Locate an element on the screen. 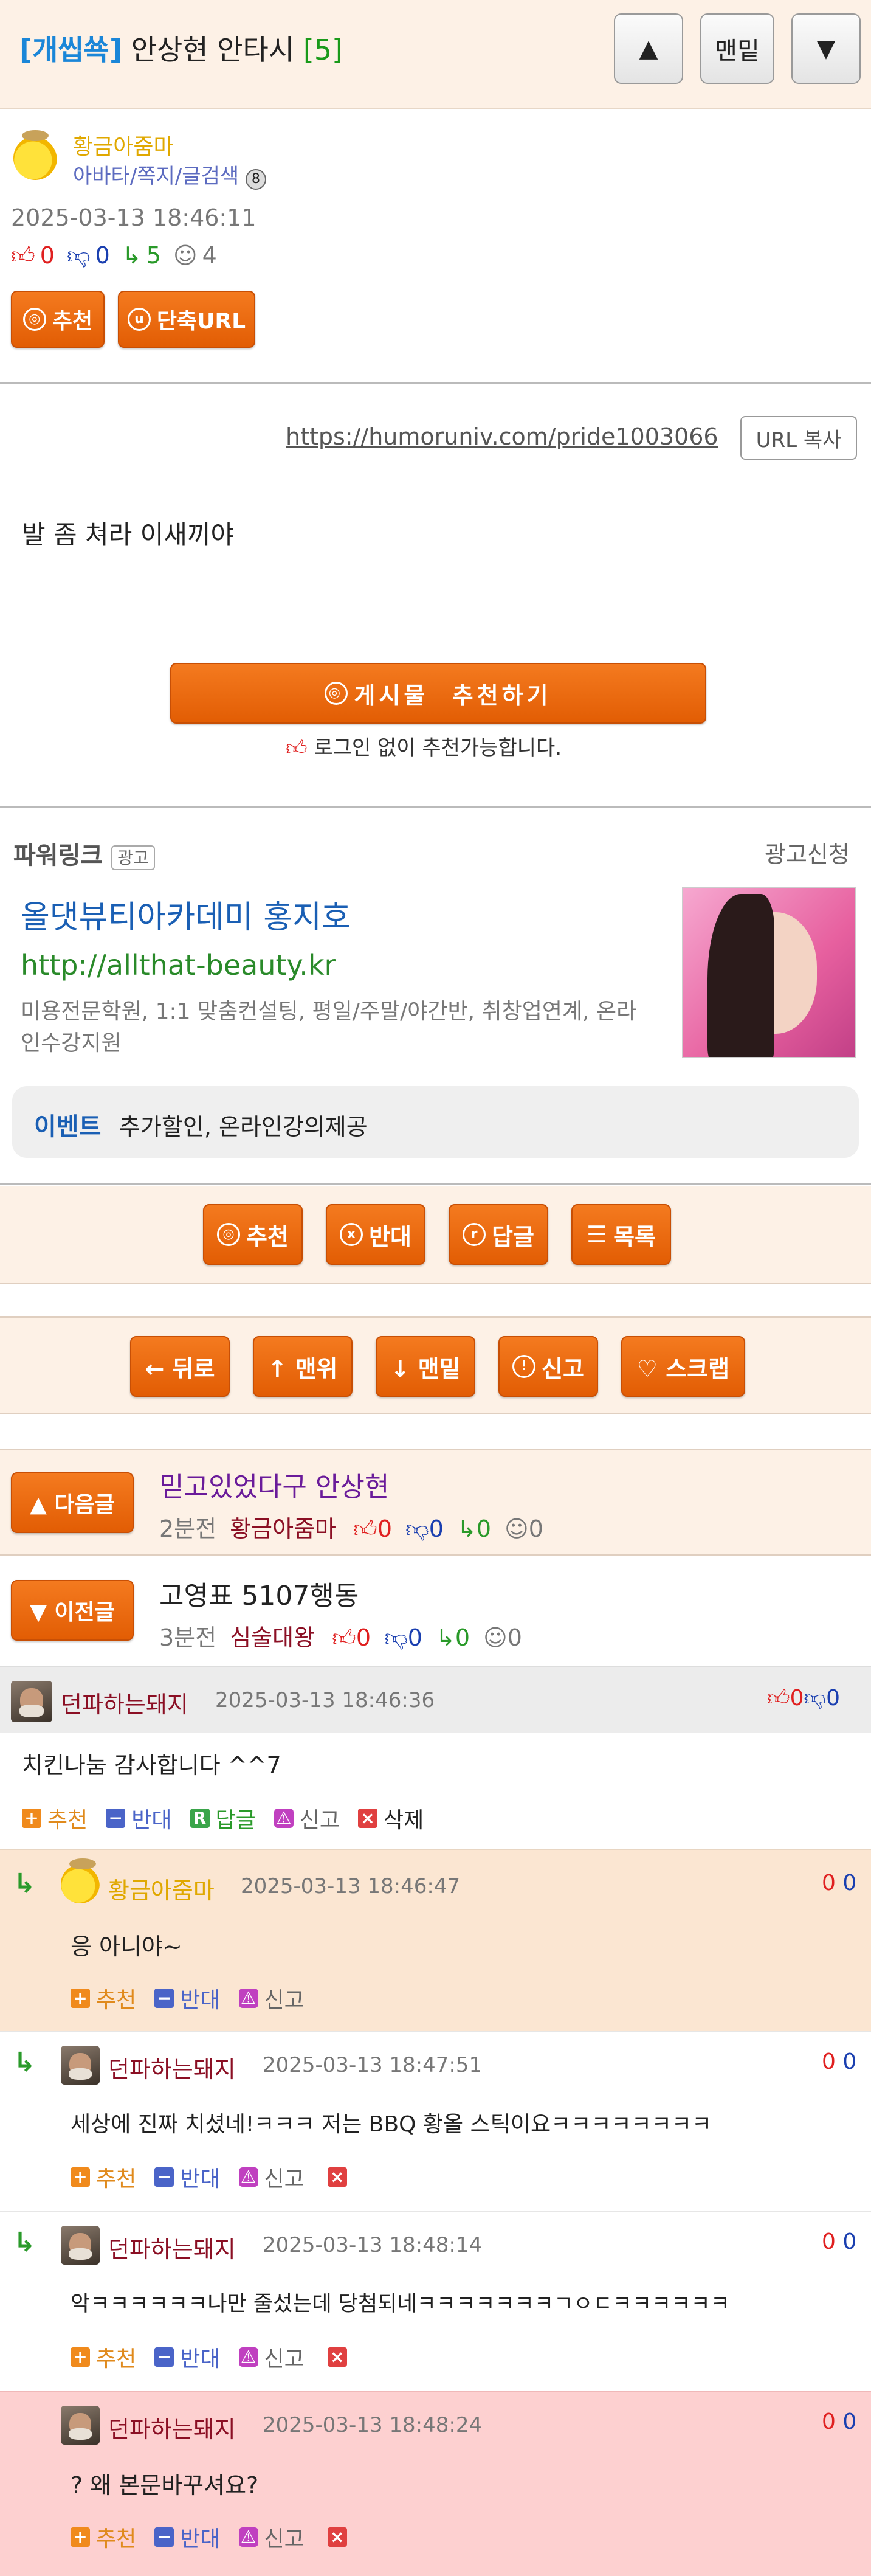  prev-up-count: 0 is located at coordinates (363, 1637).